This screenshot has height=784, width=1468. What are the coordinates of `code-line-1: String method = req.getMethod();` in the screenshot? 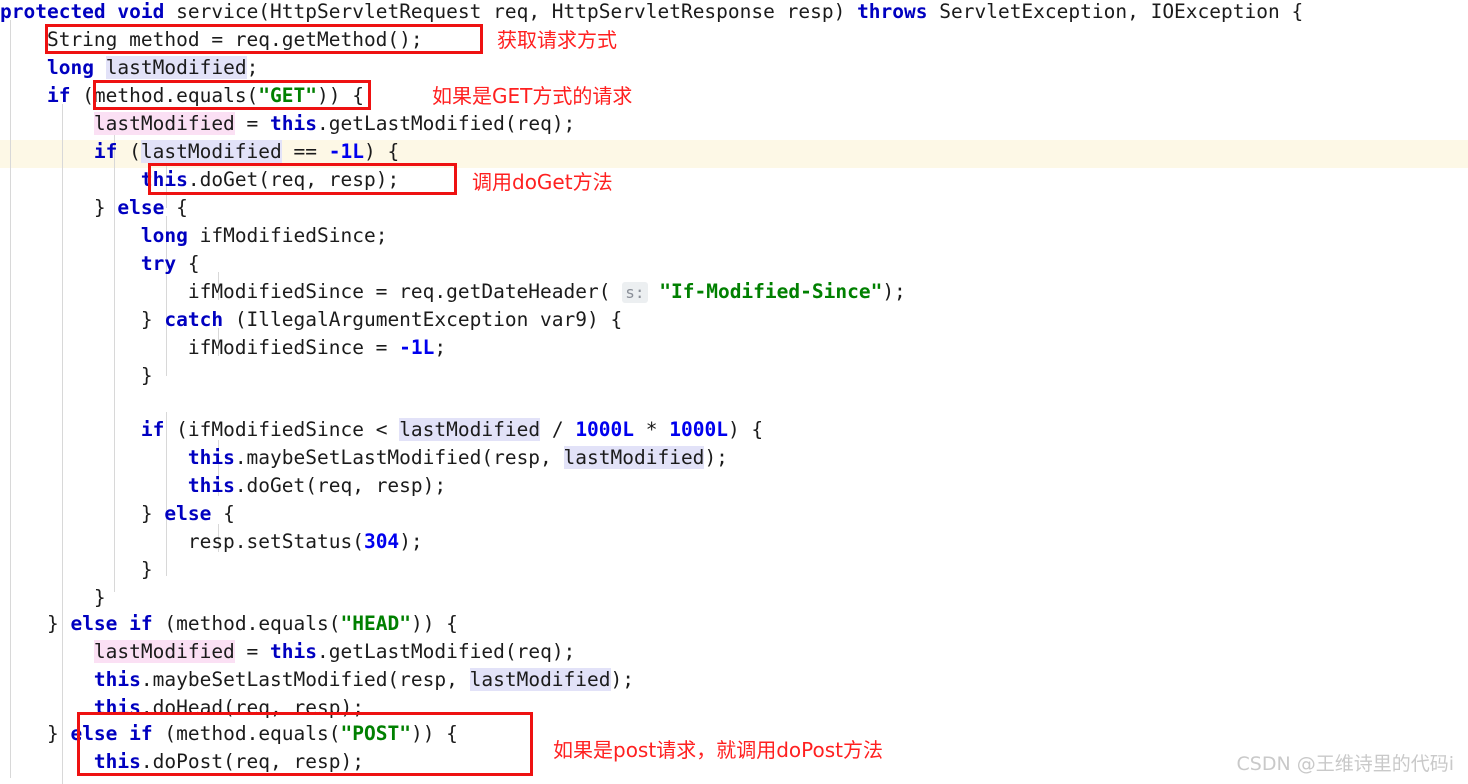 It's located at (211, 39).